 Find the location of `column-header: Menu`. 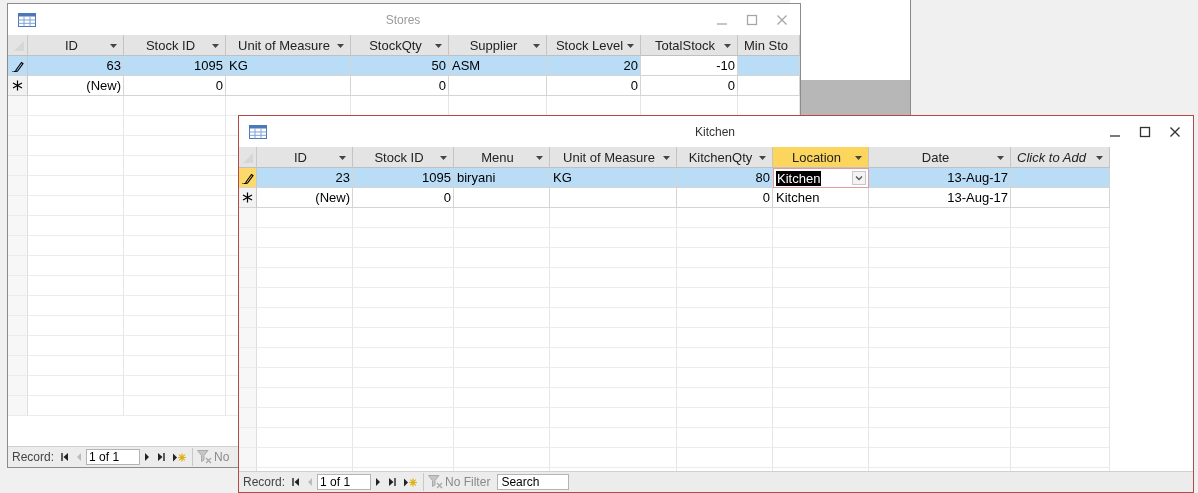

column-header: Menu is located at coordinates (502, 157).